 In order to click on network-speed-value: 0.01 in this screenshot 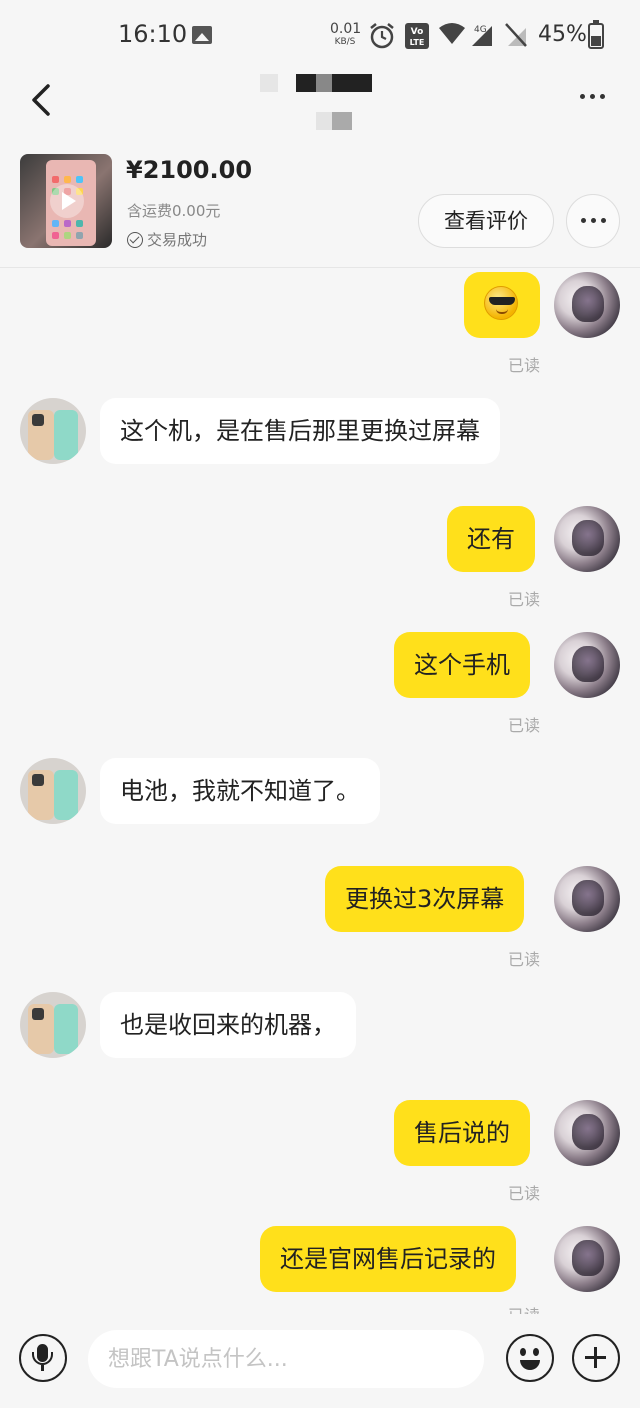, I will do `click(346, 29)`.